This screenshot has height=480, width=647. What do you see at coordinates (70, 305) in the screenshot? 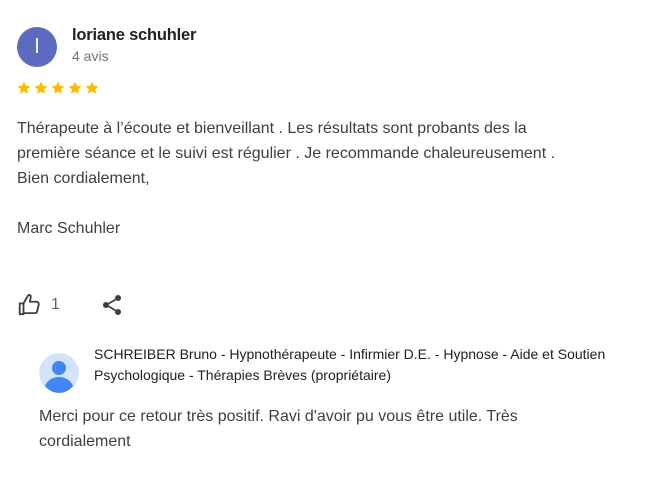
I see `review-actions: 1` at bounding box center [70, 305].